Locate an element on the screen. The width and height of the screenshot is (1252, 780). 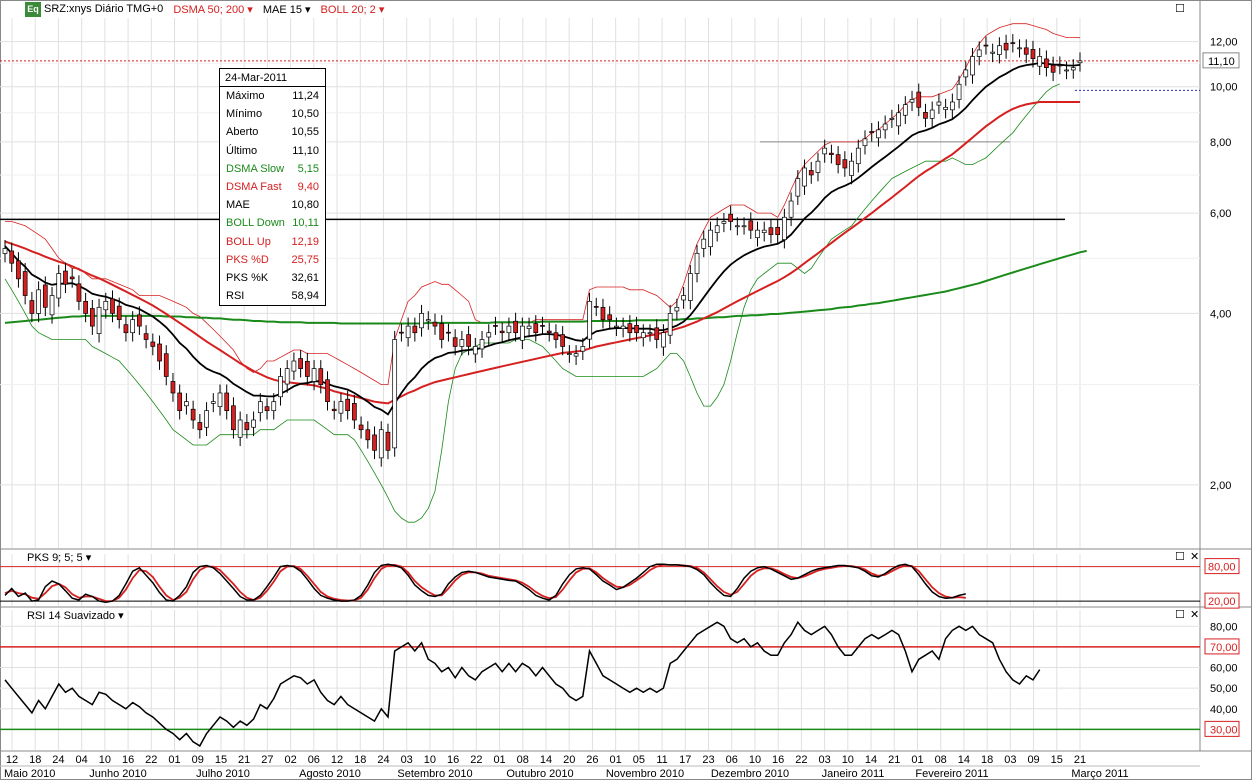
x-day-label: 11 is located at coordinates (661, 760).